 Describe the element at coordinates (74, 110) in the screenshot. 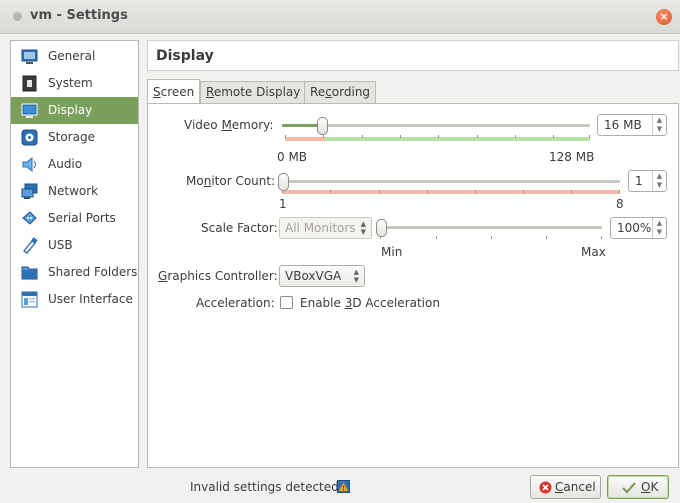

I see `sidebar-item-display: Display` at that location.